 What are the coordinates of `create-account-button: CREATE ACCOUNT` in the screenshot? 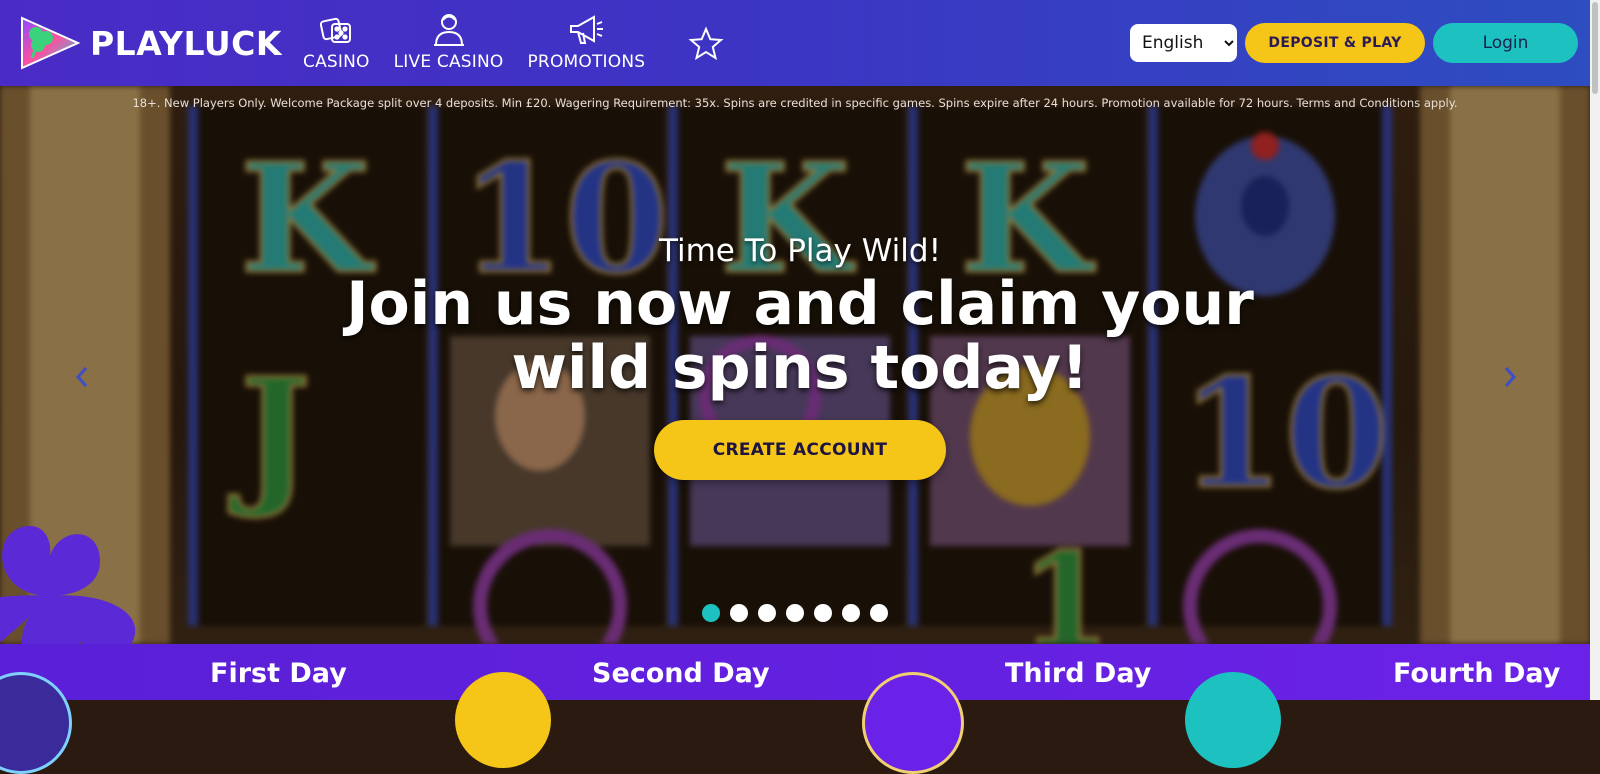 It's located at (800, 450).